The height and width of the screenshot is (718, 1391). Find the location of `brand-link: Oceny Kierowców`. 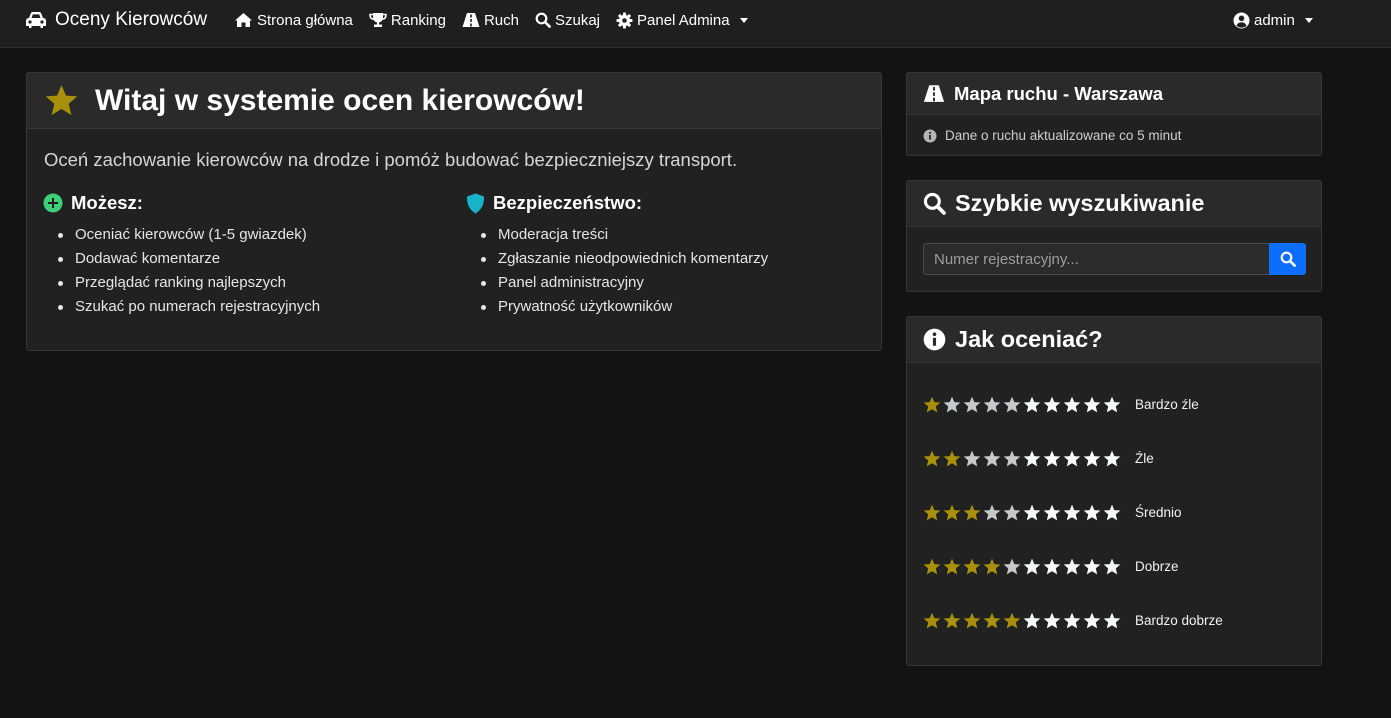

brand-link: Oceny Kierowców is located at coordinates (116, 20).